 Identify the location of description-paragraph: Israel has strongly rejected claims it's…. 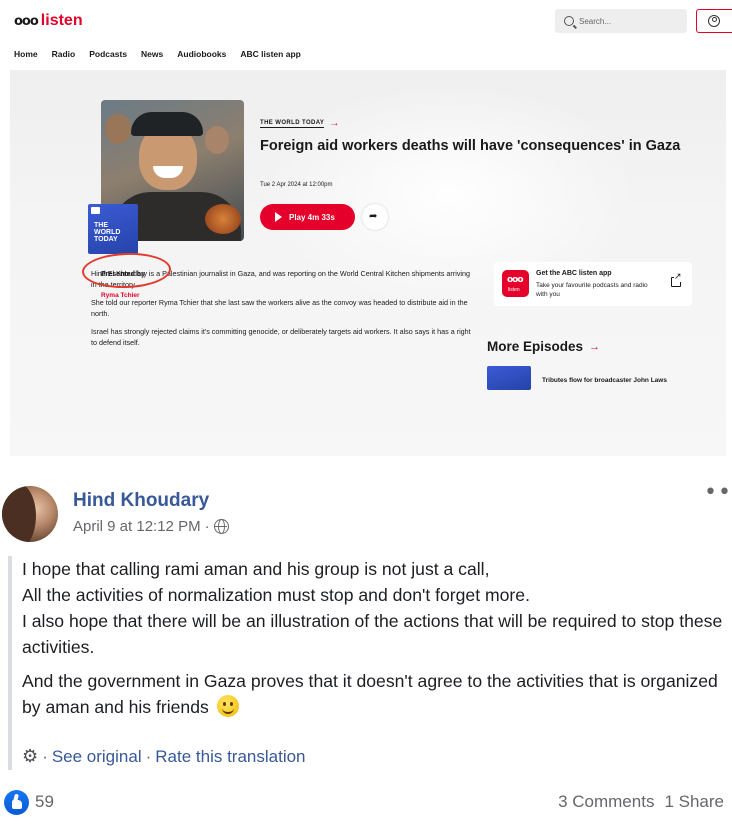
(281, 337).